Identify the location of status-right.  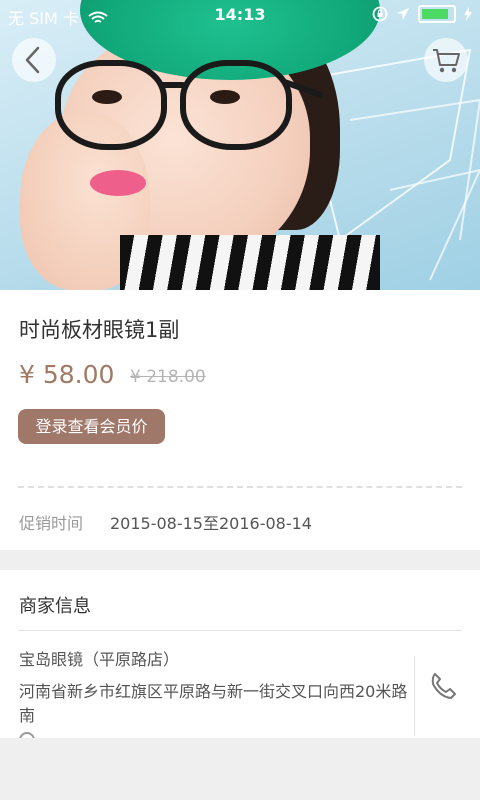
(422, 14).